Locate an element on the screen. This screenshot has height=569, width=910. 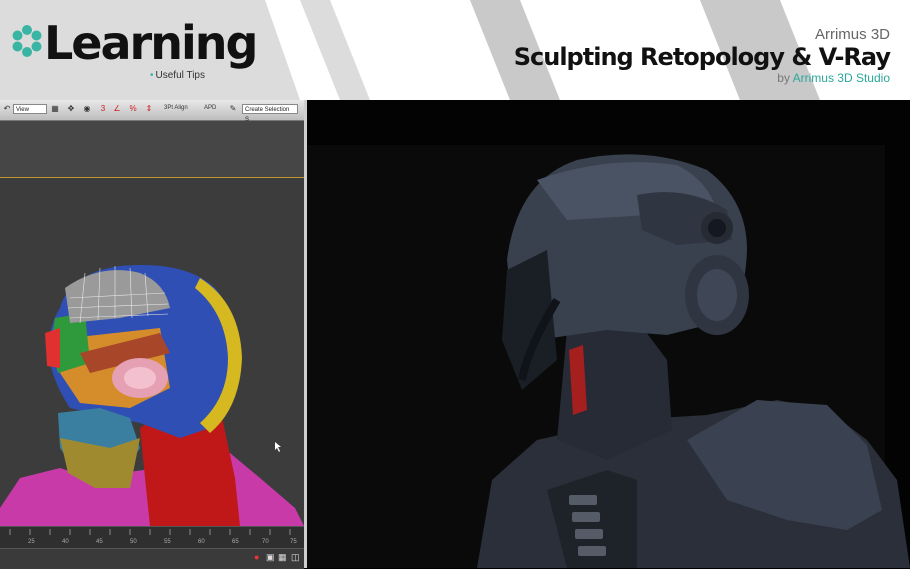
timeline-tick-label: 65 is located at coordinates (235, 542).